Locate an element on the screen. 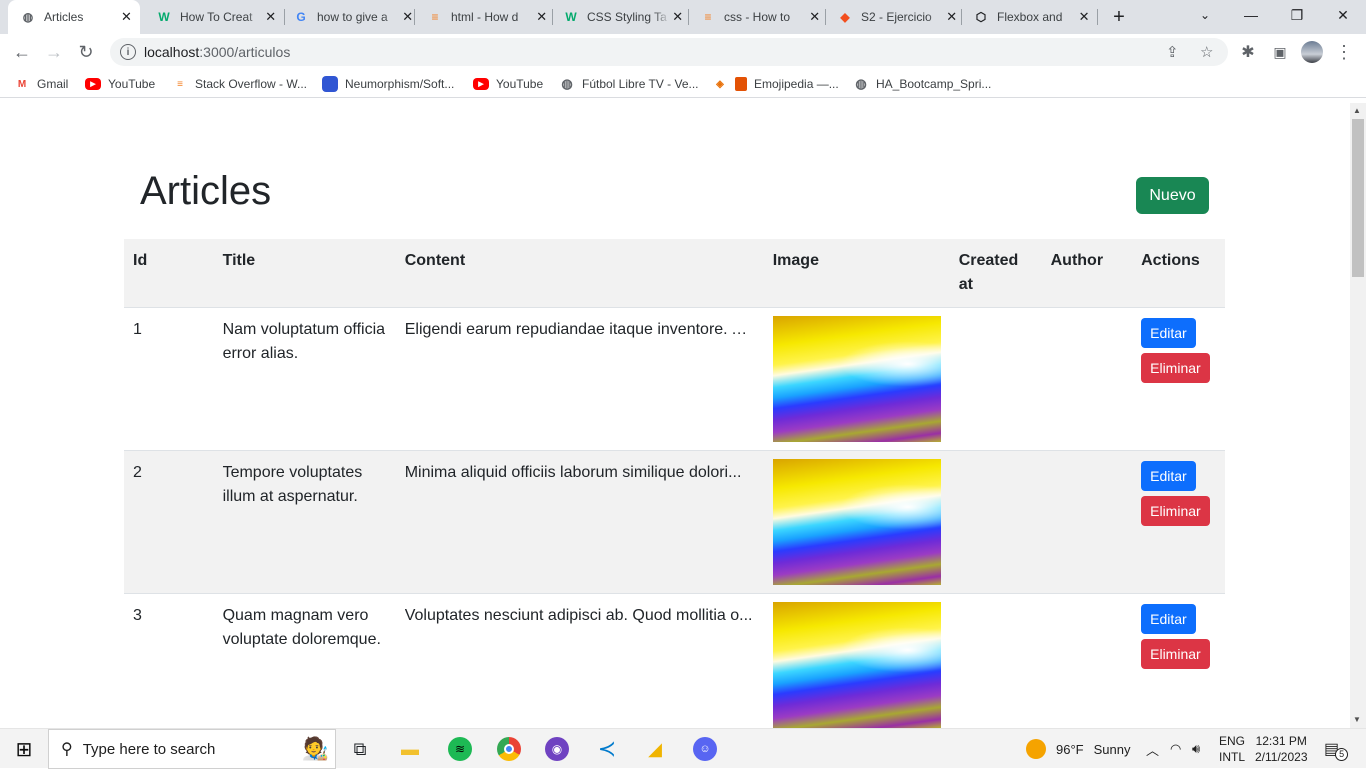 Image resolution: width=1366 pixels, height=769 pixels. bookmark-label: YouTube is located at coordinates (520, 84).